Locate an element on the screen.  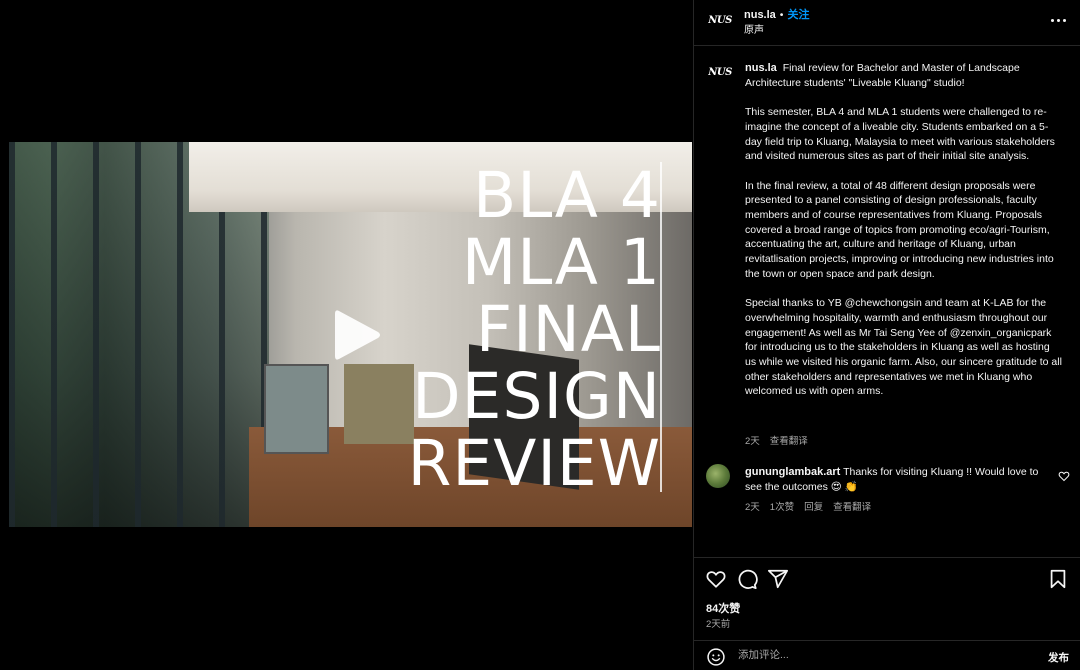
comment-input is located at coordinates (878, 655).